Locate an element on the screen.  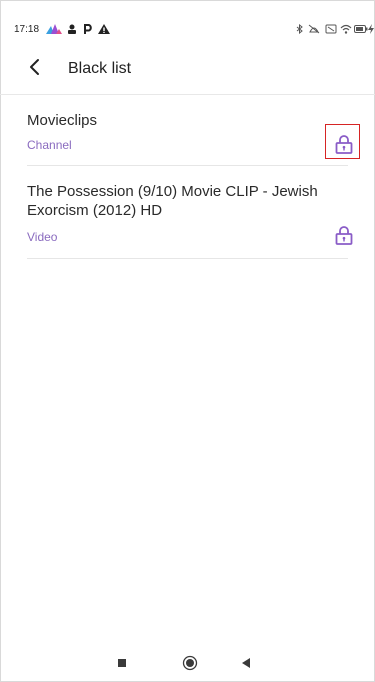
person-icon is located at coordinates (72, 29).